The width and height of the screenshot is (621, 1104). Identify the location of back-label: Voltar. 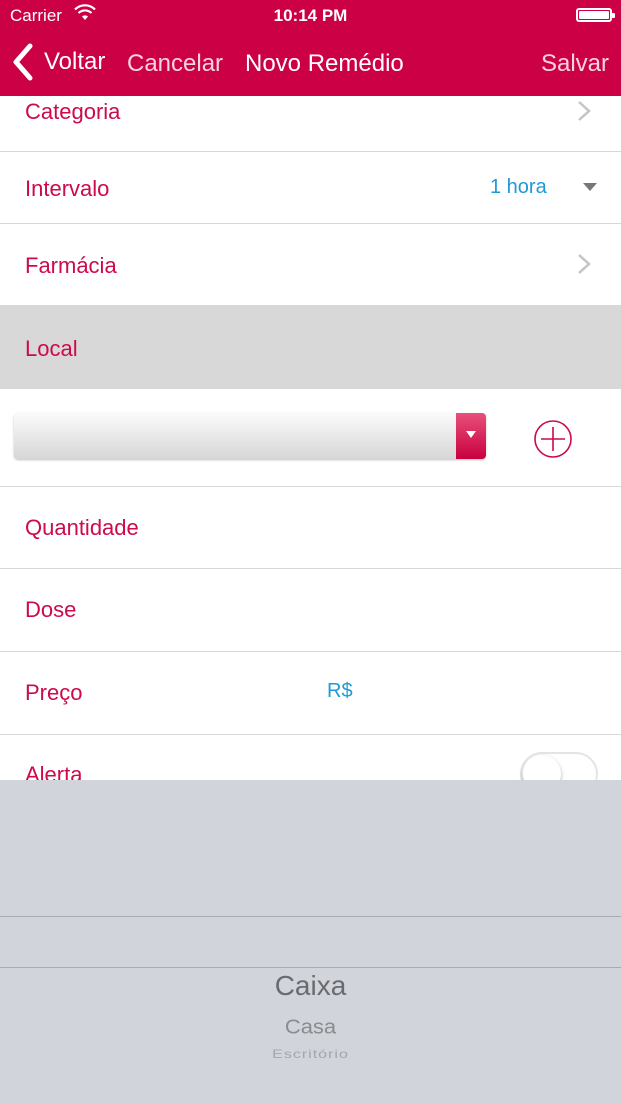
(75, 61).